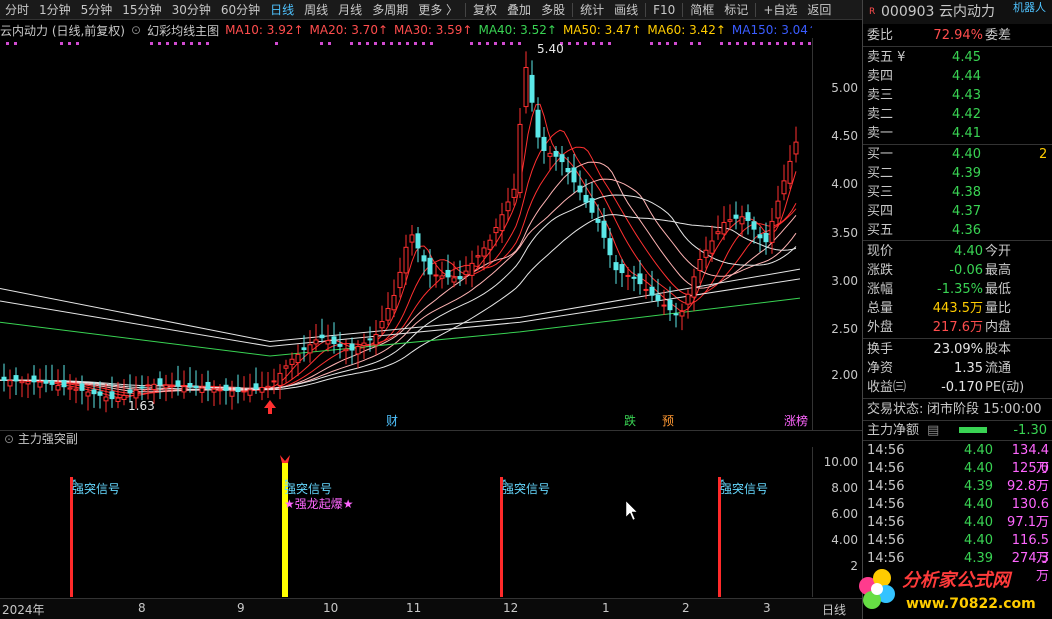 This screenshot has height=619, width=1052. What do you see at coordinates (316, 10) in the screenshot?
I see `toolbar-item: 周线` at bounding box center [316, 10].